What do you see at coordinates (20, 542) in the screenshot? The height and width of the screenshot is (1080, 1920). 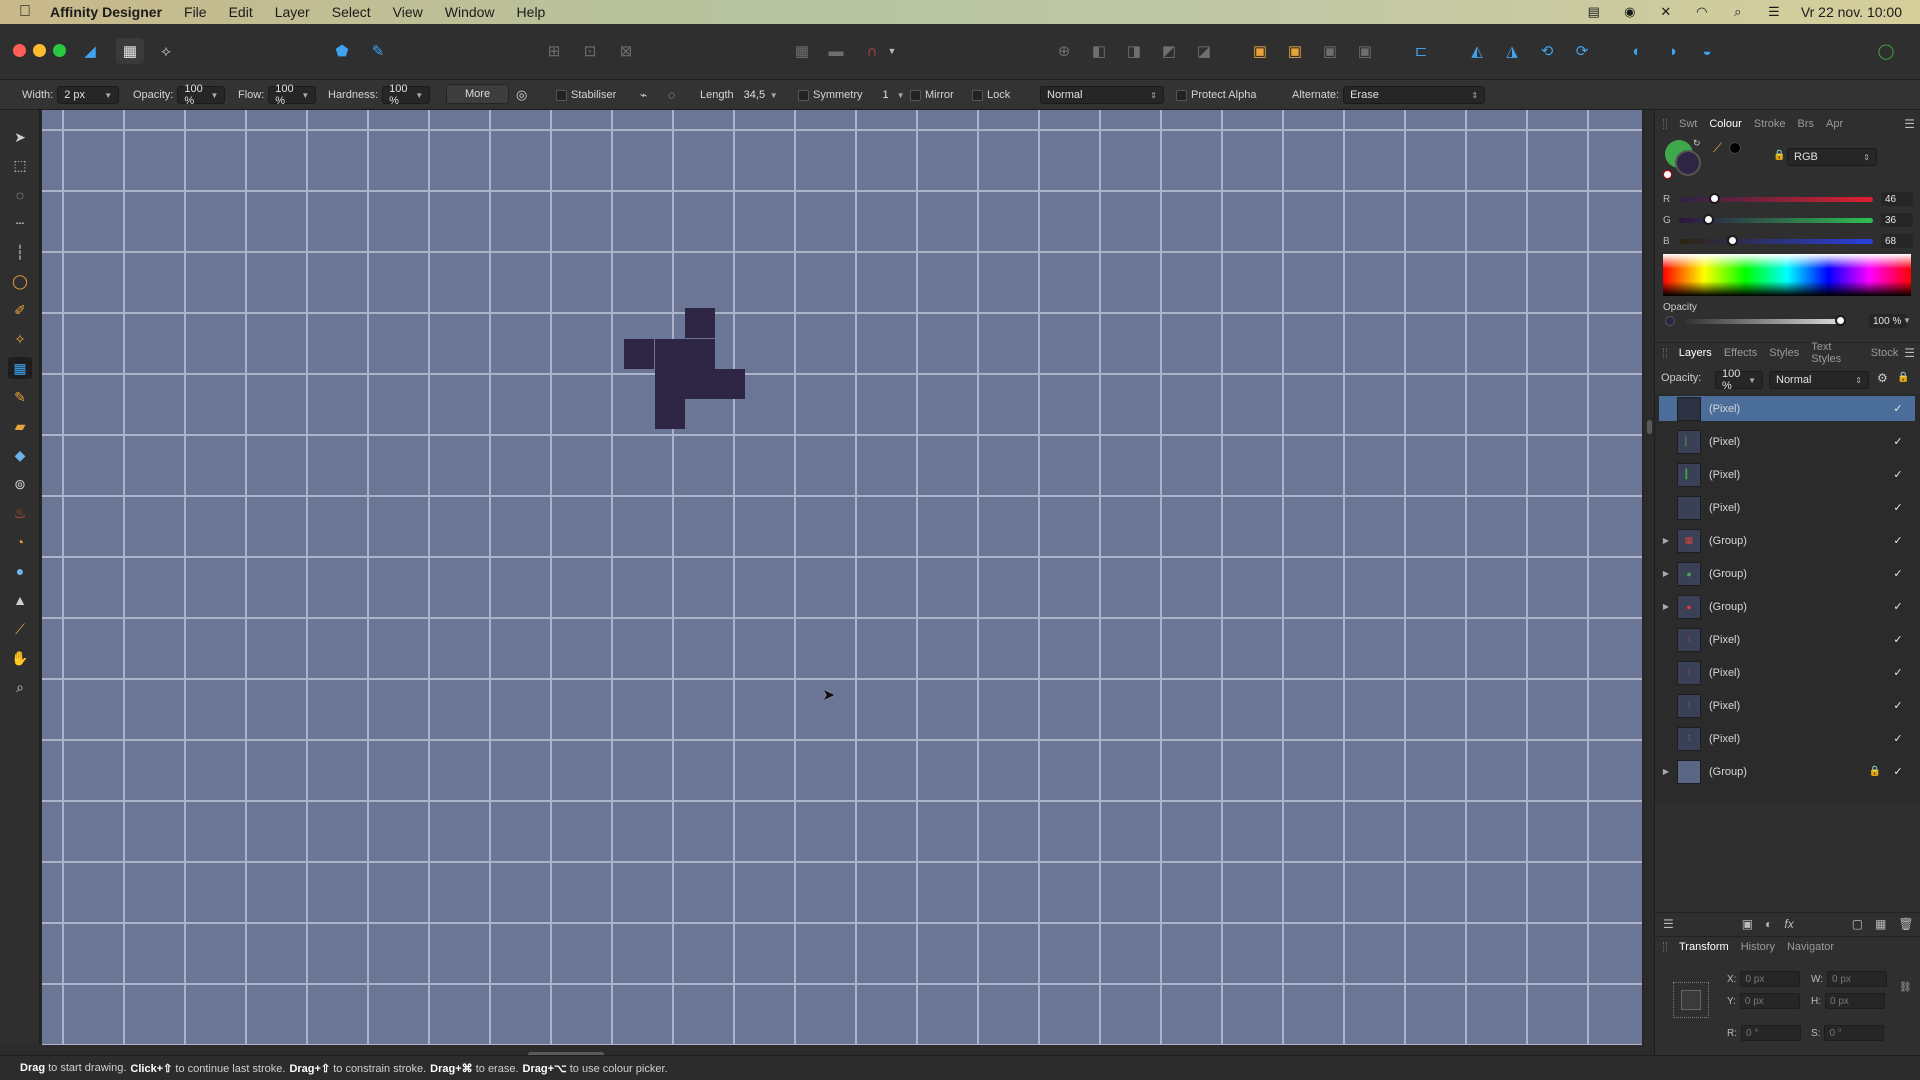 I see `dodge-tool-icon: ◔` at bounding box center [20, 542].